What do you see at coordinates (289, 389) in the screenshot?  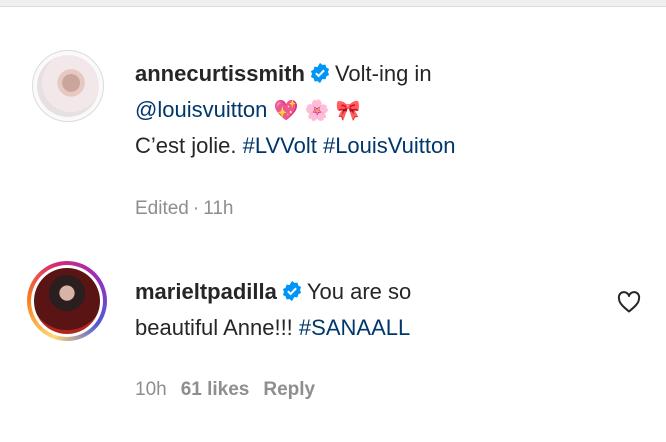 I see `reply-button: Reply` at bounding box center [289, 389].